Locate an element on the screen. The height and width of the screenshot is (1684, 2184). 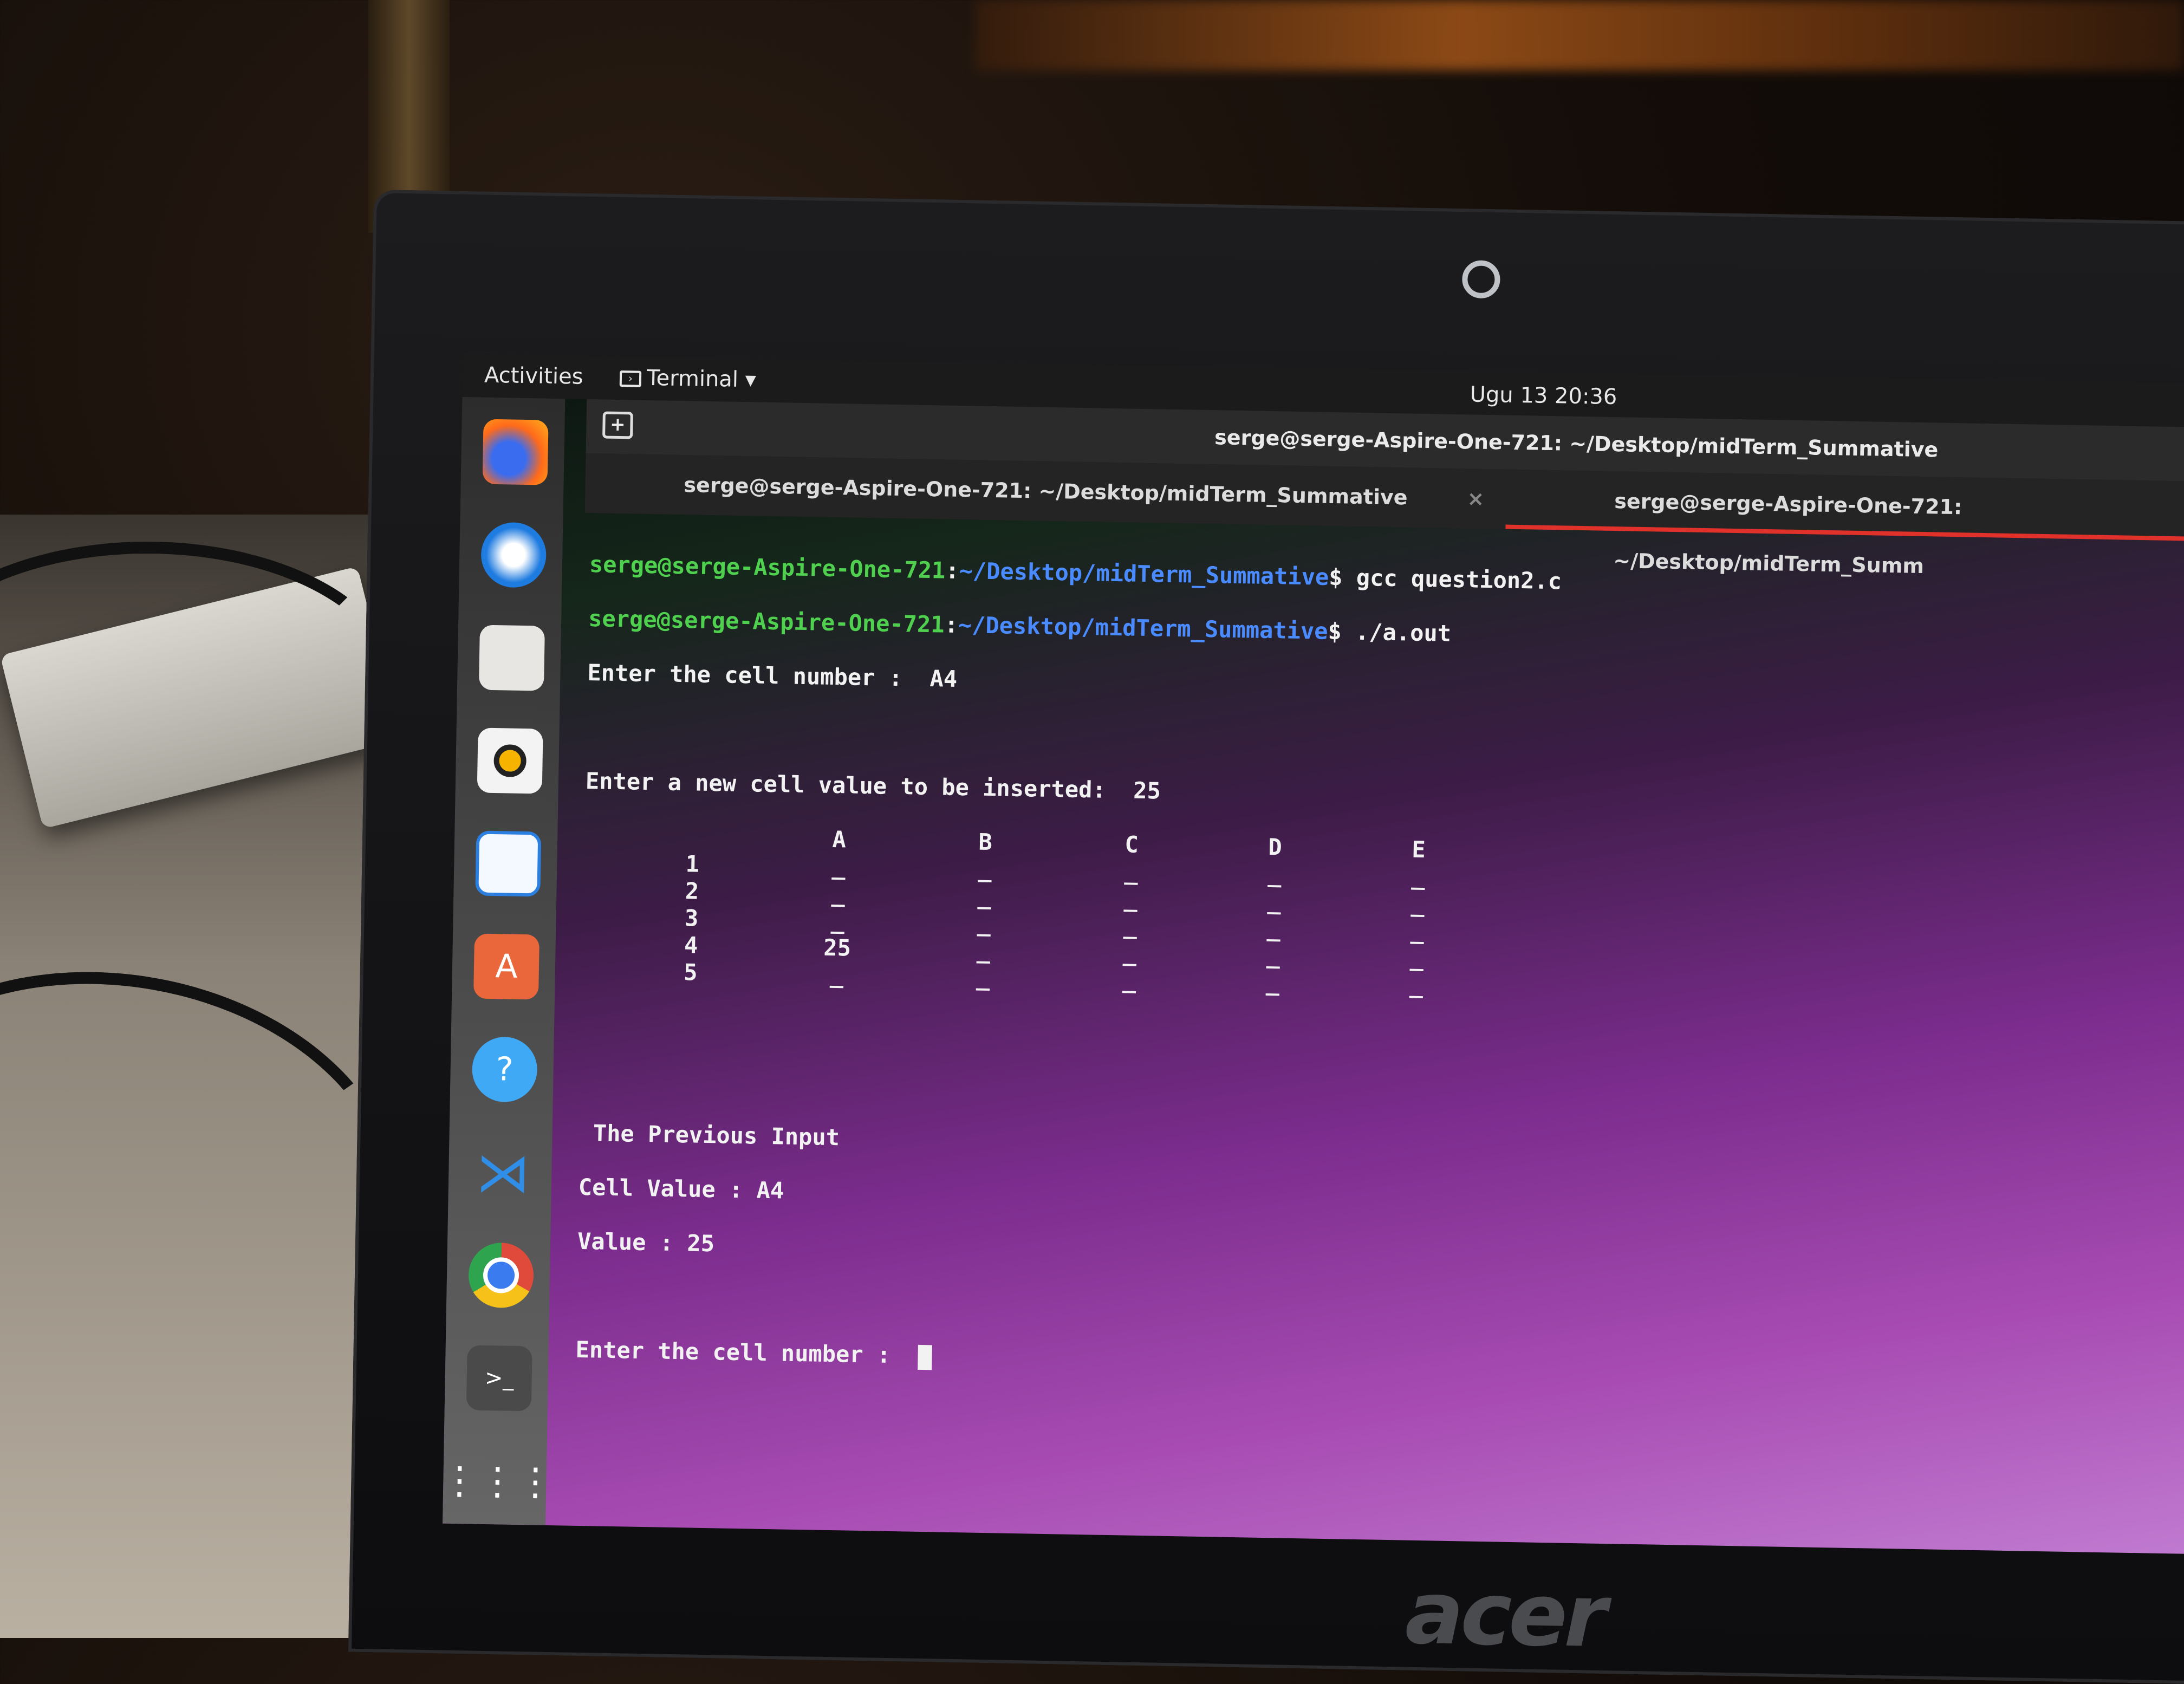
command-text: $ gcc question2.c is located at coordinates (1445, 579).